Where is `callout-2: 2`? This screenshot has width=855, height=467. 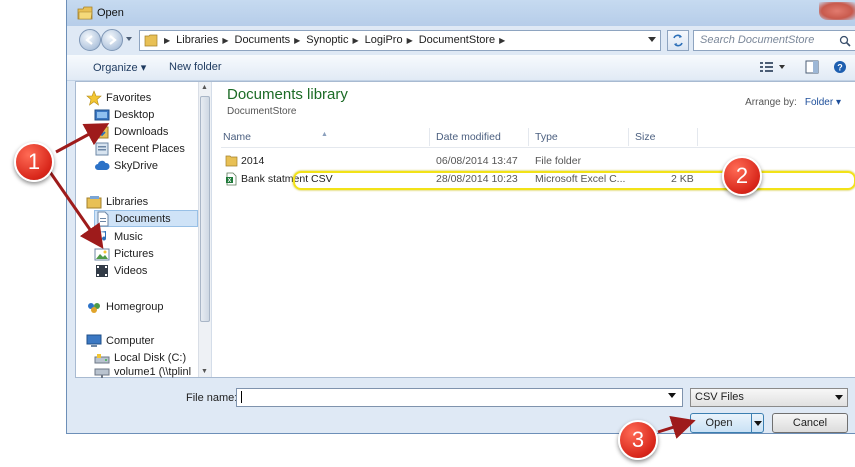 callout-2: 2 is located at coordinates (742, 176).